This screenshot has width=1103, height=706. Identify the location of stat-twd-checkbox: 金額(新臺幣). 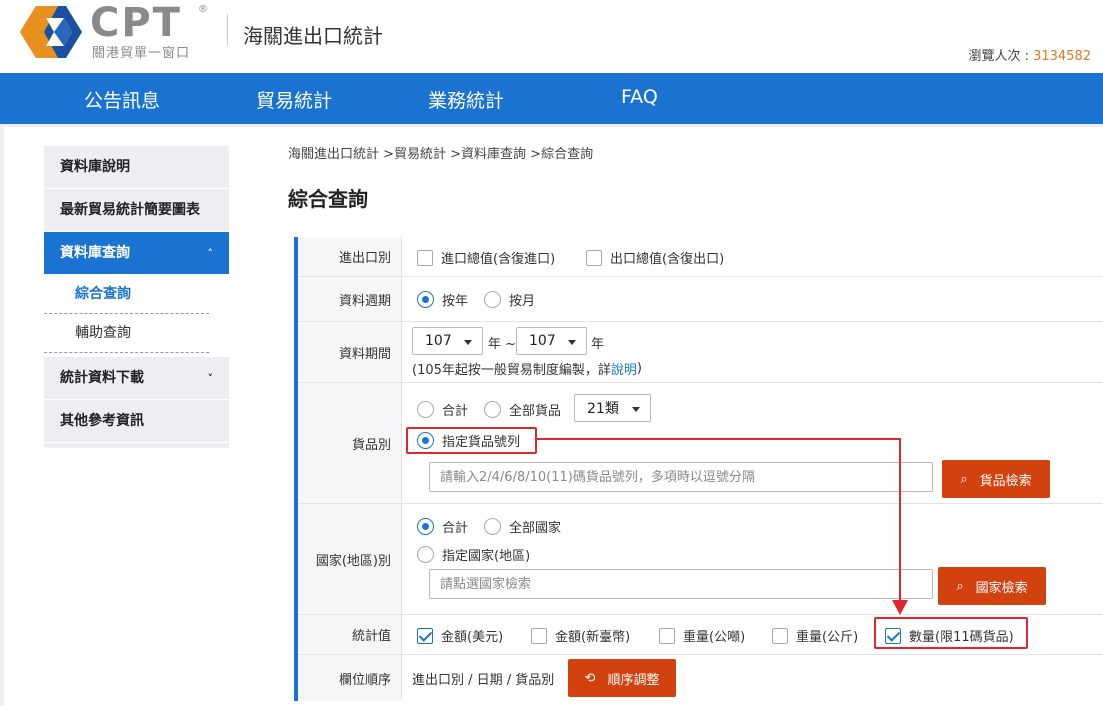
(580, 635).